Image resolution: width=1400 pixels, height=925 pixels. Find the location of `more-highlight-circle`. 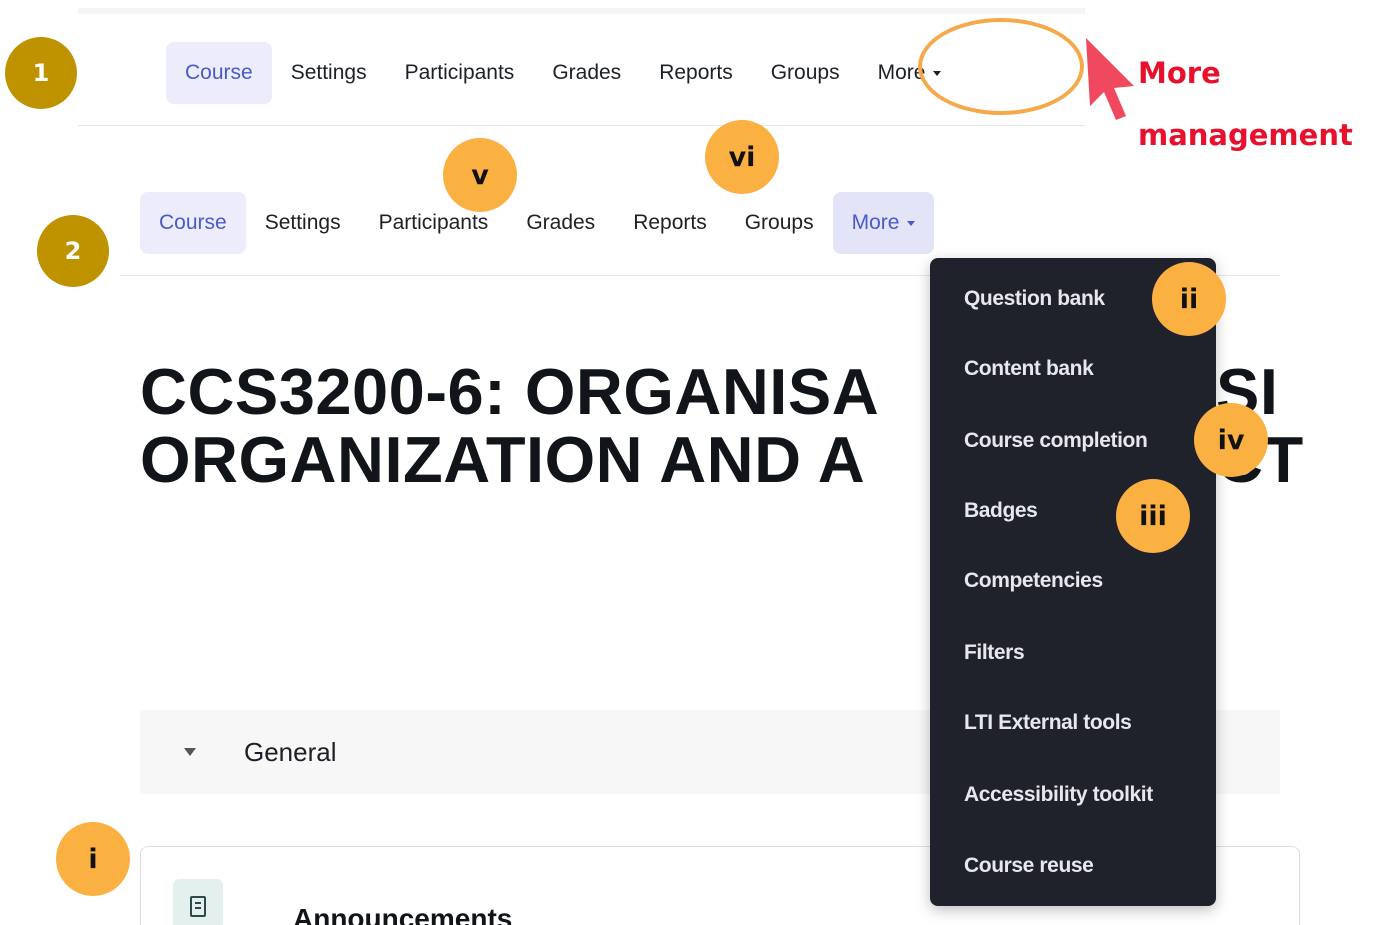

more-highlight-circle is located at coordinates (1001, 66).